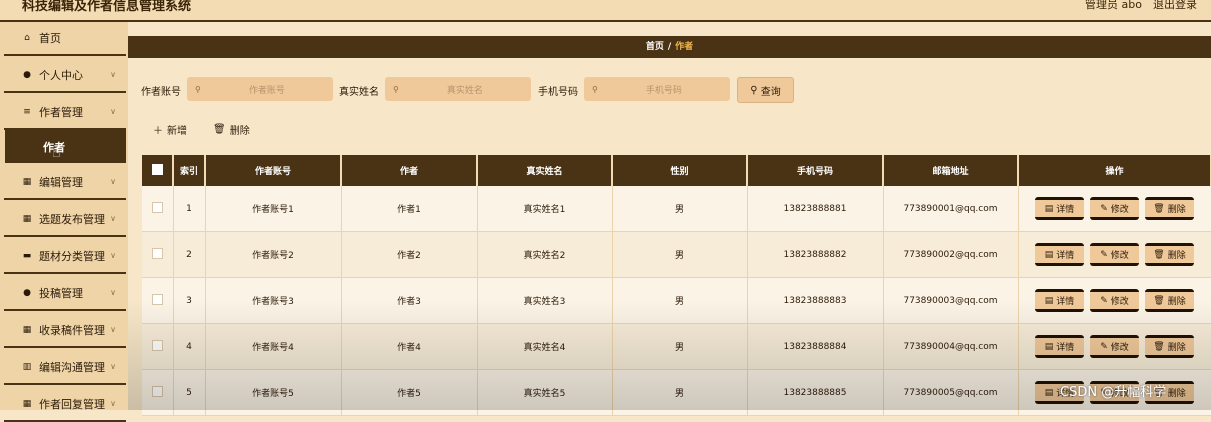 Image resolution: width=1211 pixels, height=422 pixels. What do you see at coordinates (754, 90) in the screenshot?
I see `search-icon: ⚲` at bounding box center [754, 90].